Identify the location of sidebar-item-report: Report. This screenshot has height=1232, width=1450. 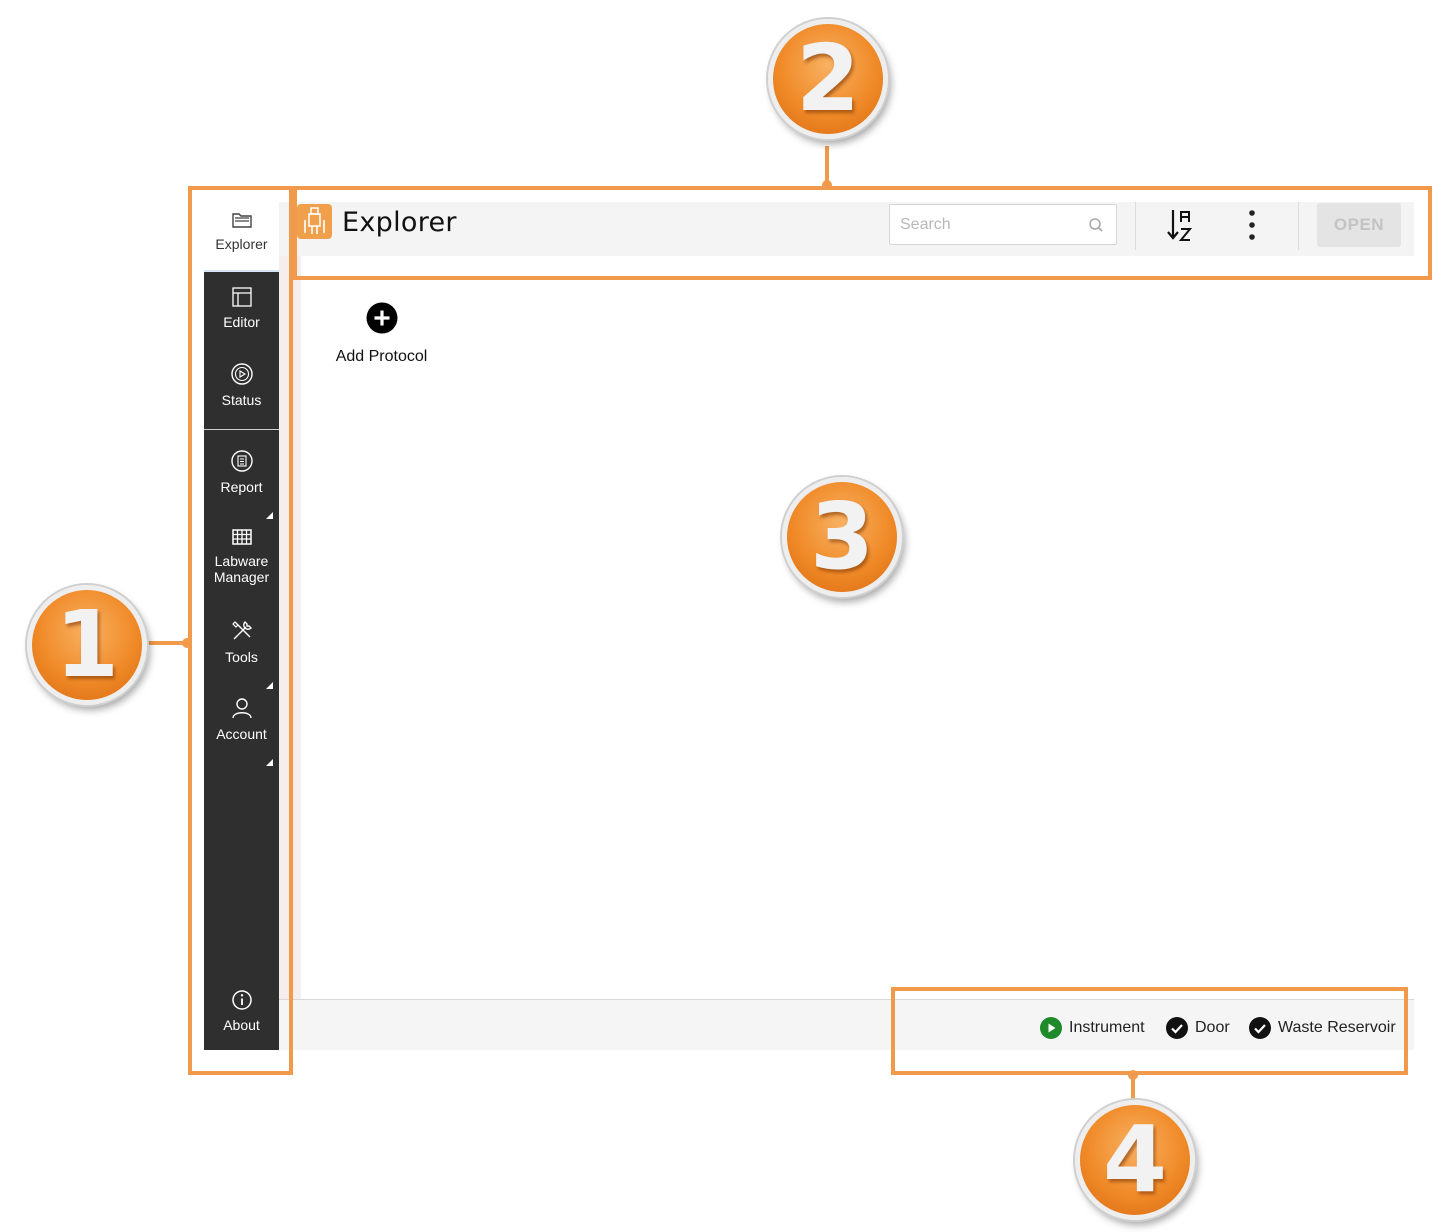
(241, 485).